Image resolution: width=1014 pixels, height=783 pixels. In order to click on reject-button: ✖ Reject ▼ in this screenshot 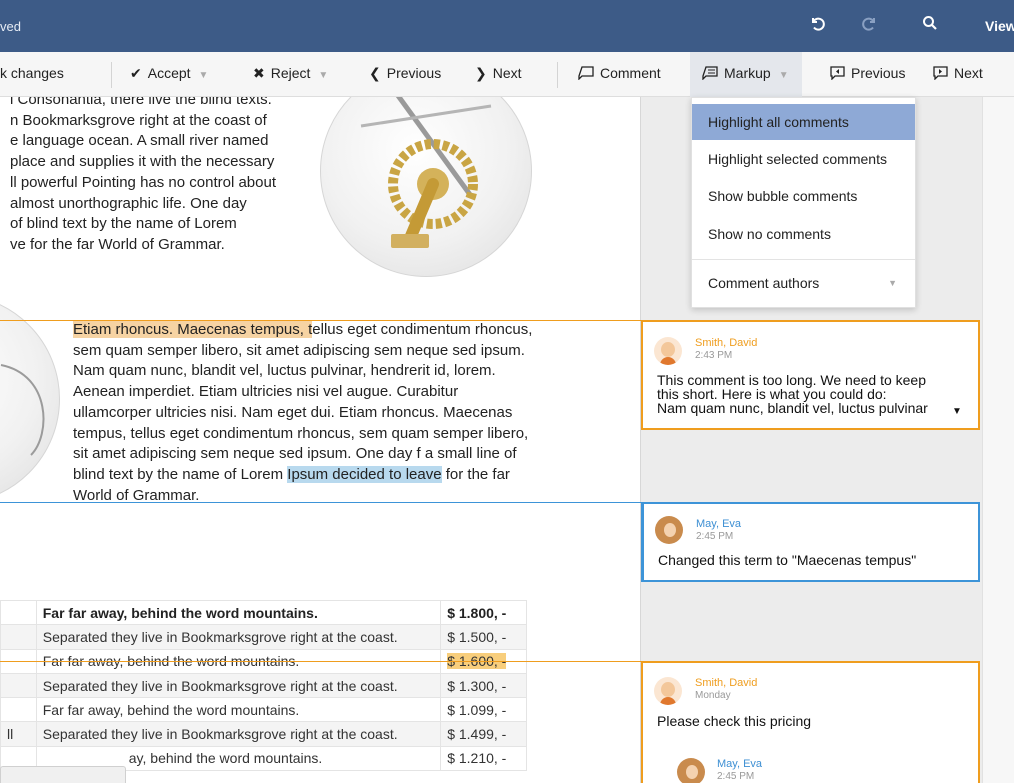, I will do `click(290, 73)`.